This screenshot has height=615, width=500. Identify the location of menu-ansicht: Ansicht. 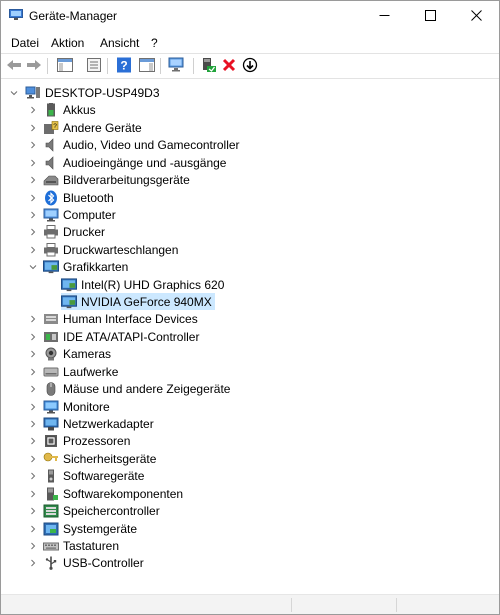
(119, 43).